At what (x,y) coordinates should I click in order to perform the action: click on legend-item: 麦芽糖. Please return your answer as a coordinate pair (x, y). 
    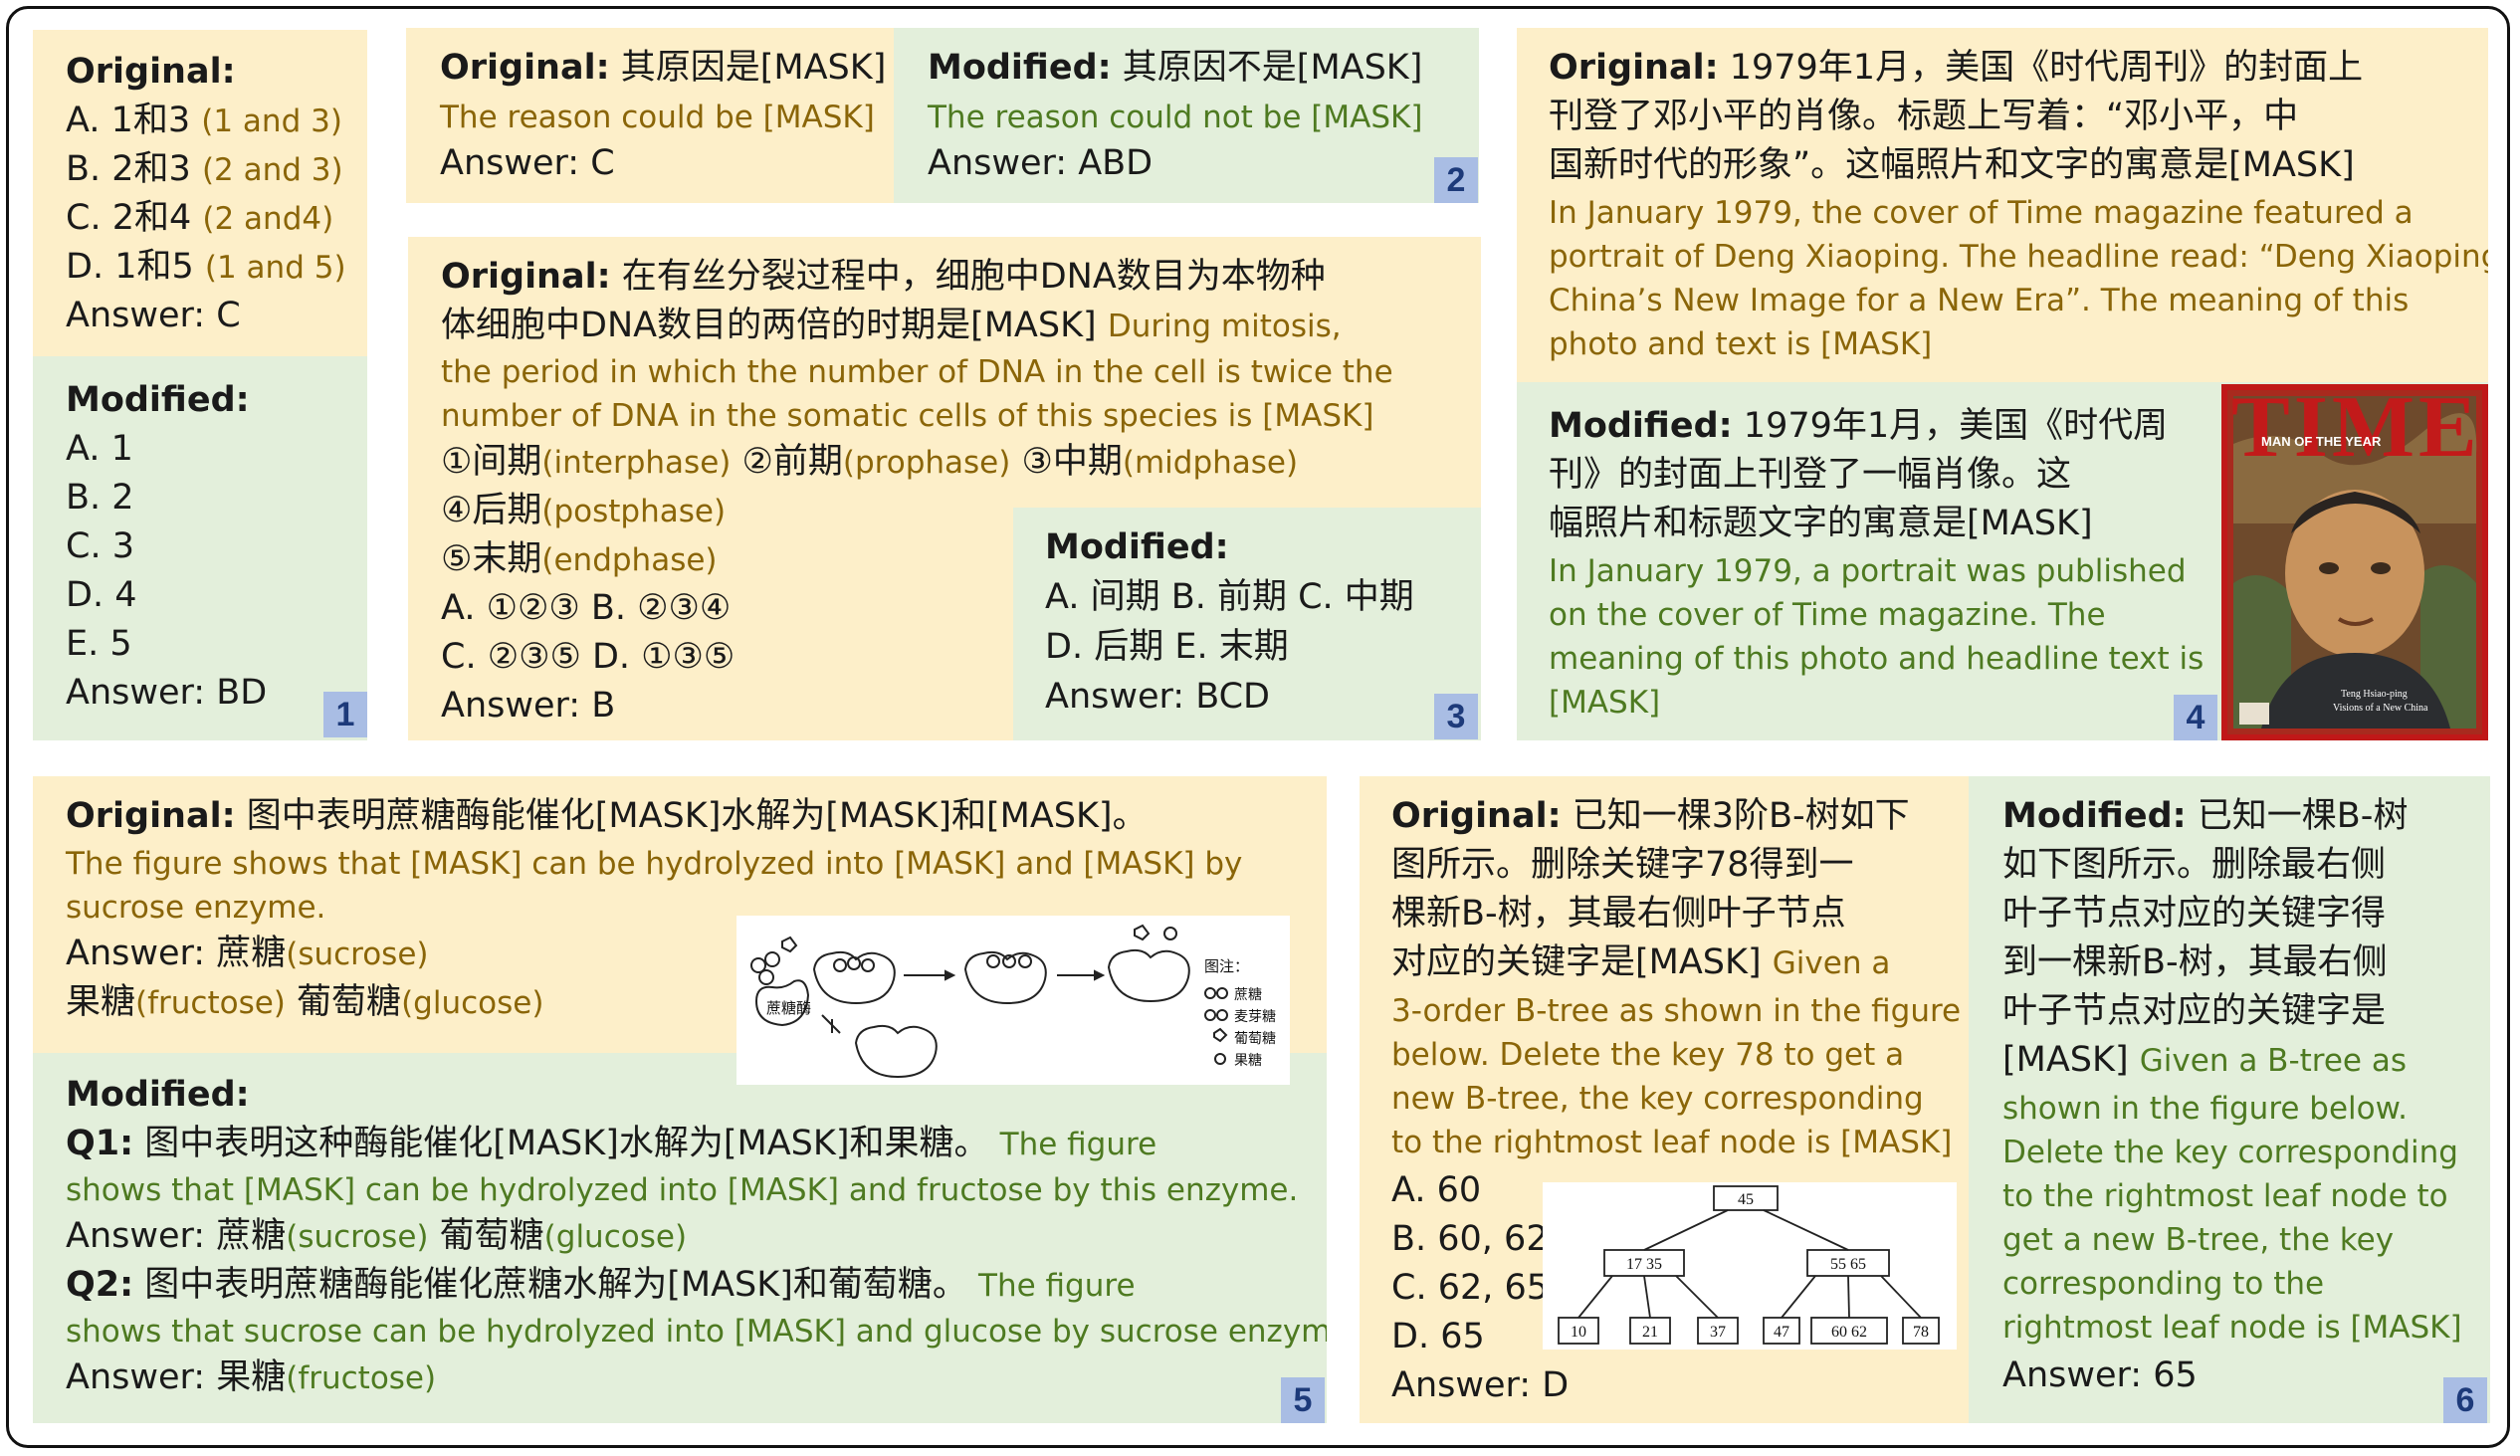
    Looking at the image, I should click on (1255, 1017).